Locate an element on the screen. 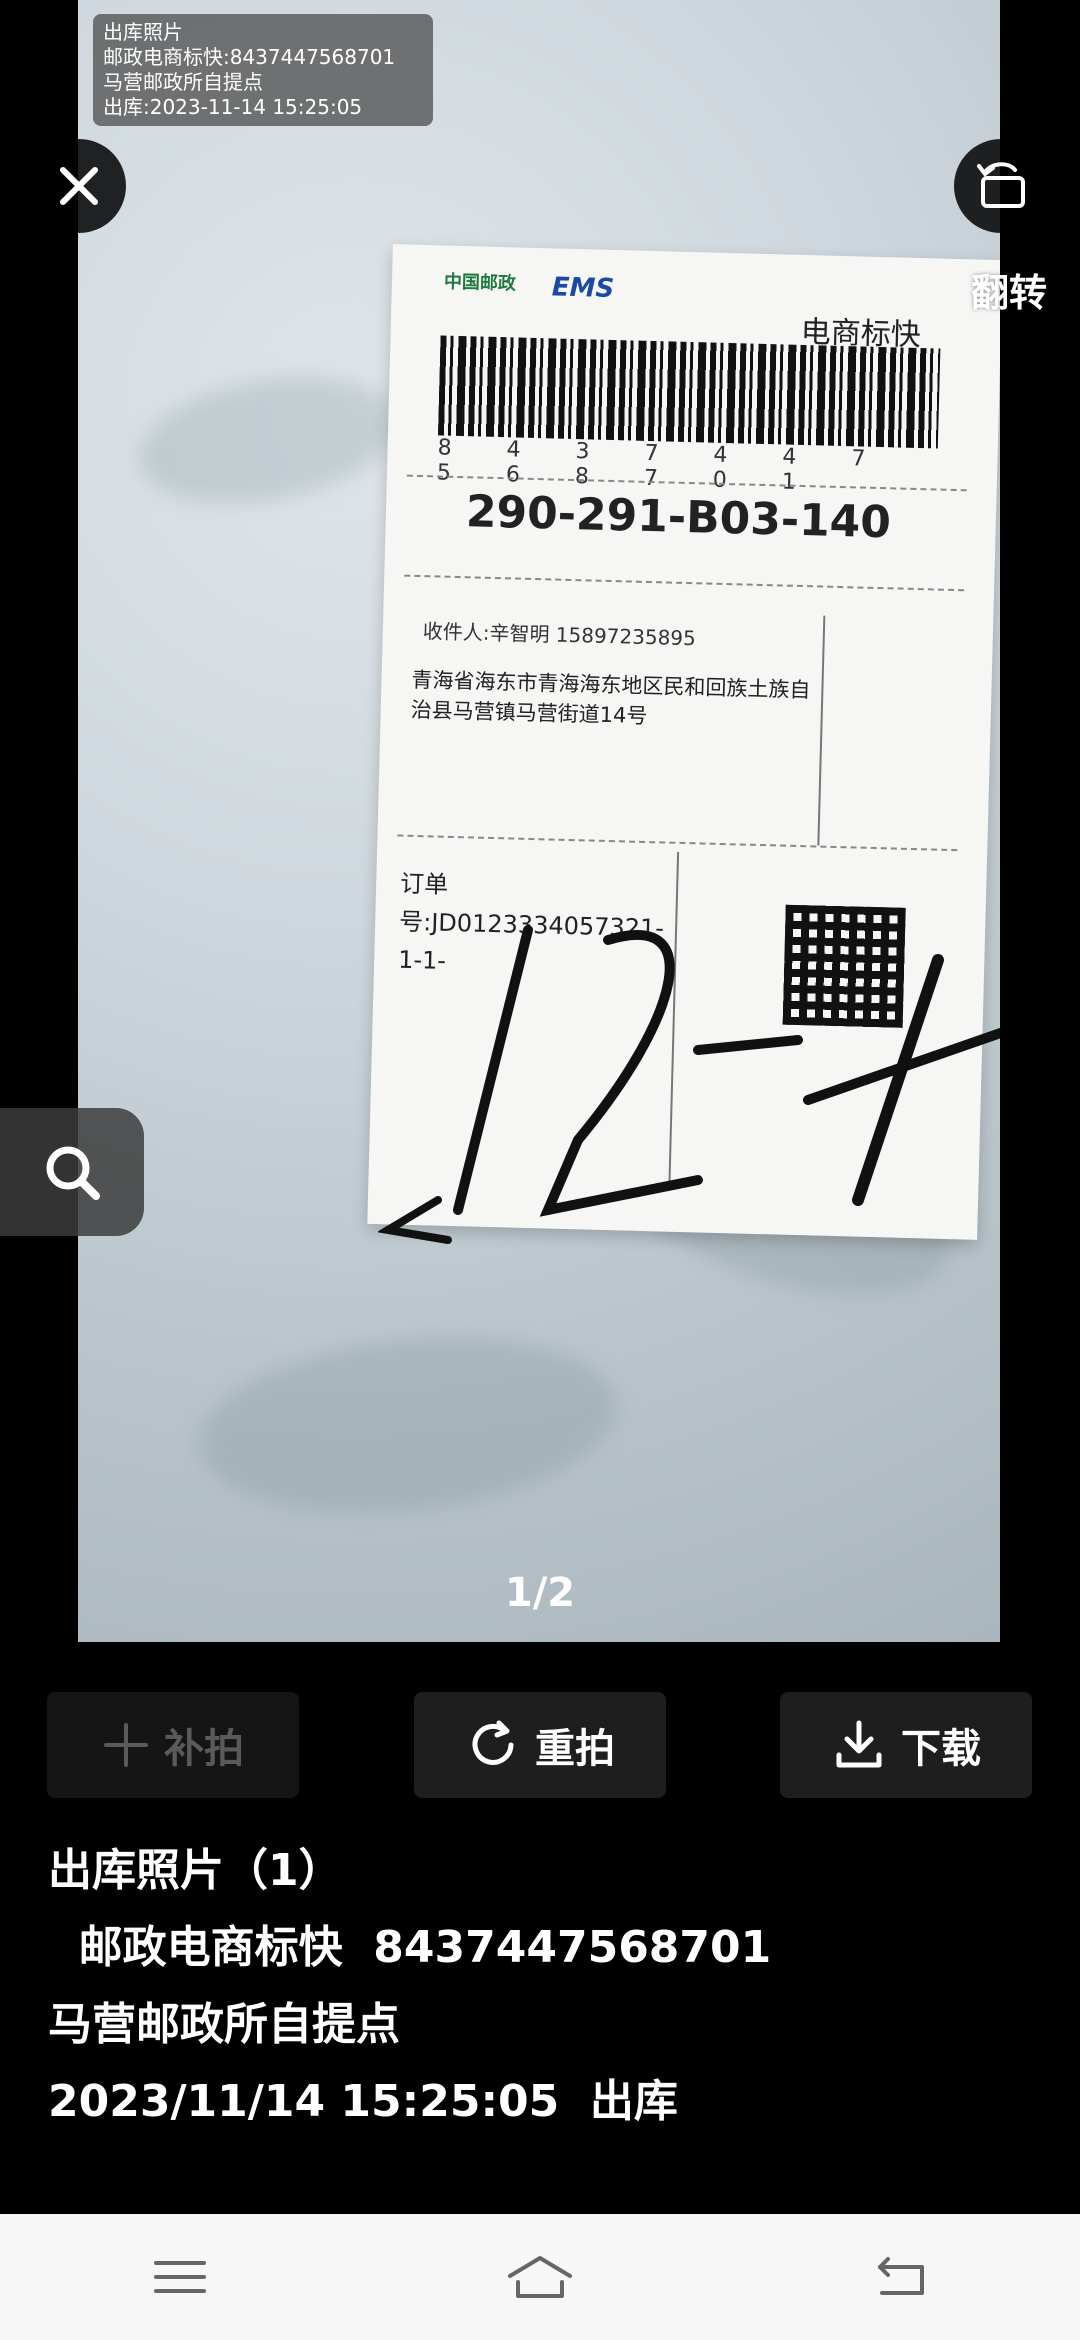 This screenshot has width=1080, height=2340. close-icon is located at coordinates (79, 186).